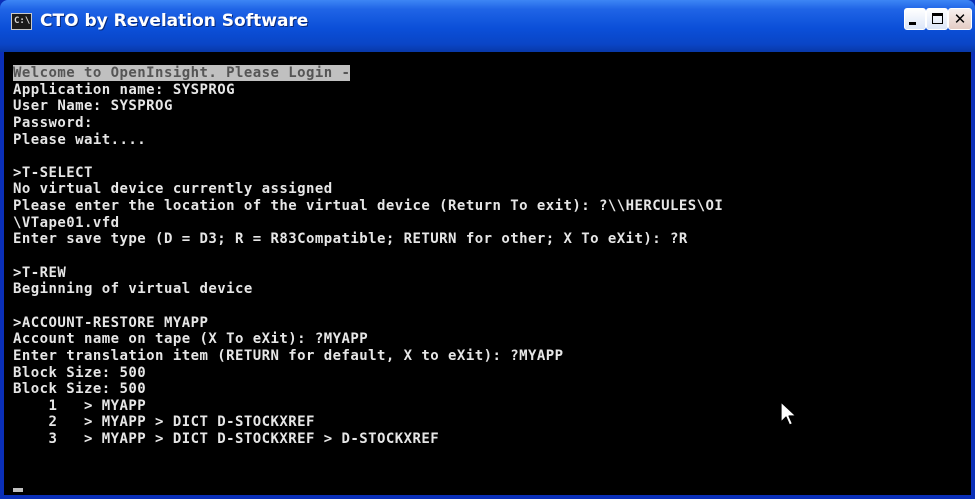  I want to click on minimize-button, so click(915, 19).